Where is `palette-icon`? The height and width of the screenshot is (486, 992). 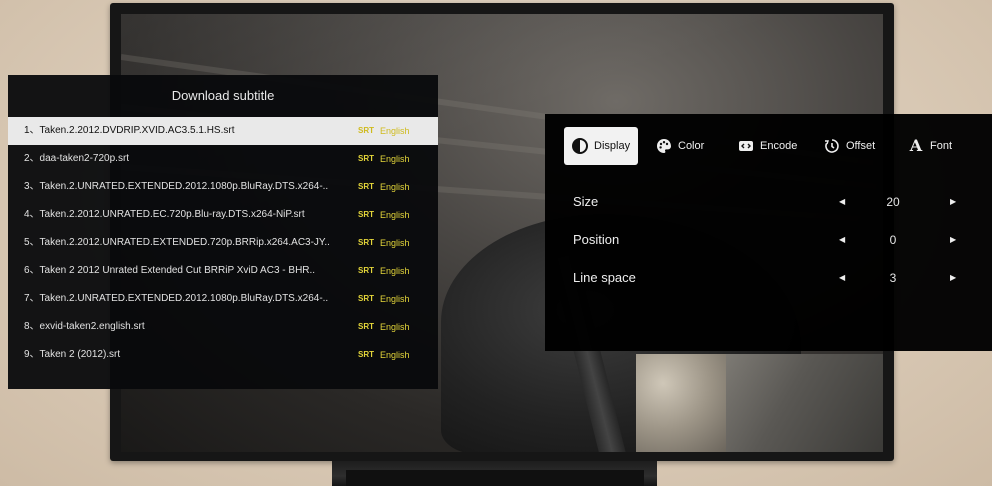
palette-icon is located at coordinates (664, 146).